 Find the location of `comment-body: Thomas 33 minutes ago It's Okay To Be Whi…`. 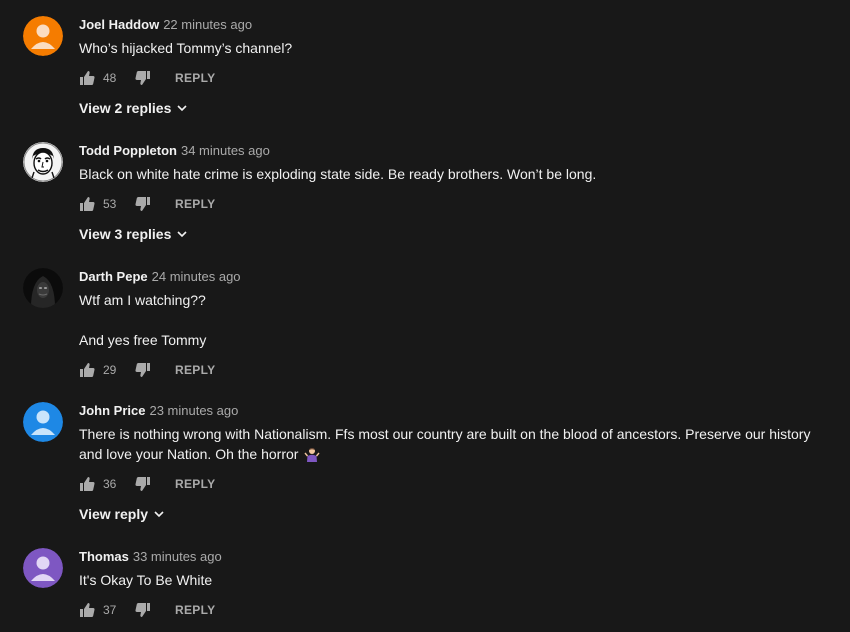

comment-body: Thomas 33 minutes ago It's Okay To Be Whi… is located at coordinates (454, 585).